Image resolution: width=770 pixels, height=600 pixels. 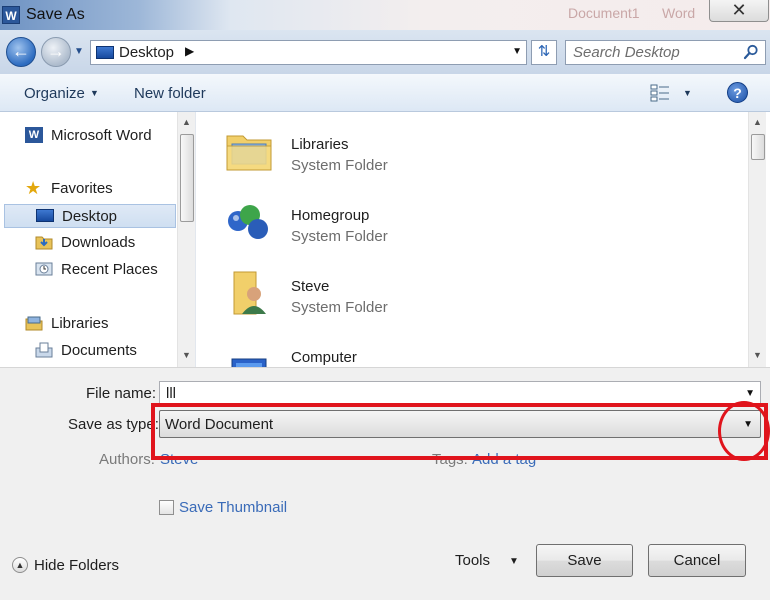 I want to click on title-bar: W Save As Document1 Word ✕, so click(x=385, y=15).